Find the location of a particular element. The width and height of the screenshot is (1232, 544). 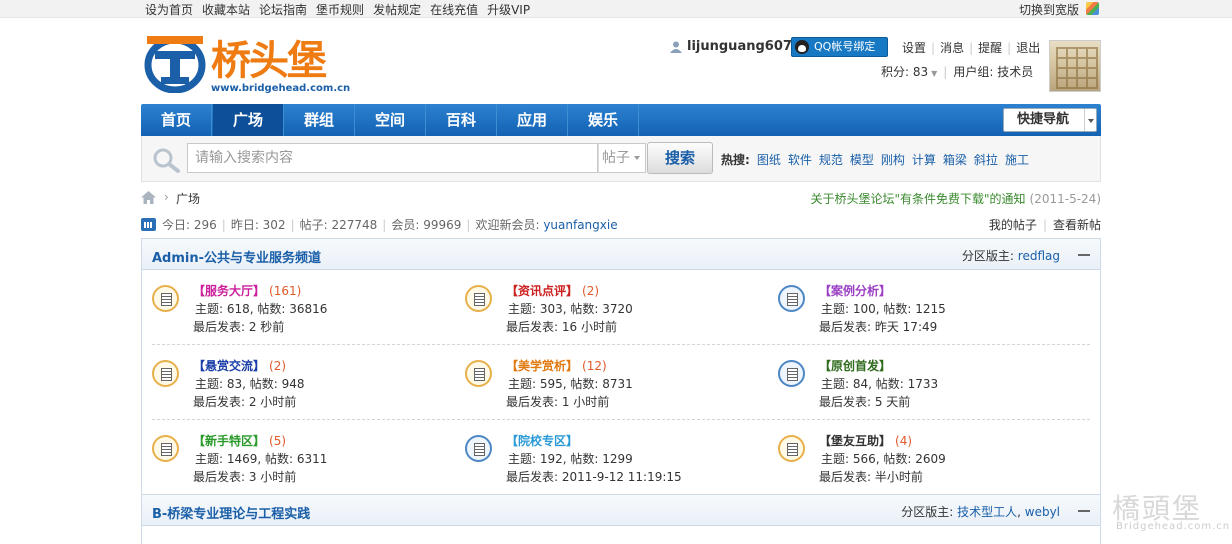

breadcrumb: › 广场 关于桥头堡论坛"有条件免费下载"的通知 (2011-5-24) is located at coordinates (621, 199).